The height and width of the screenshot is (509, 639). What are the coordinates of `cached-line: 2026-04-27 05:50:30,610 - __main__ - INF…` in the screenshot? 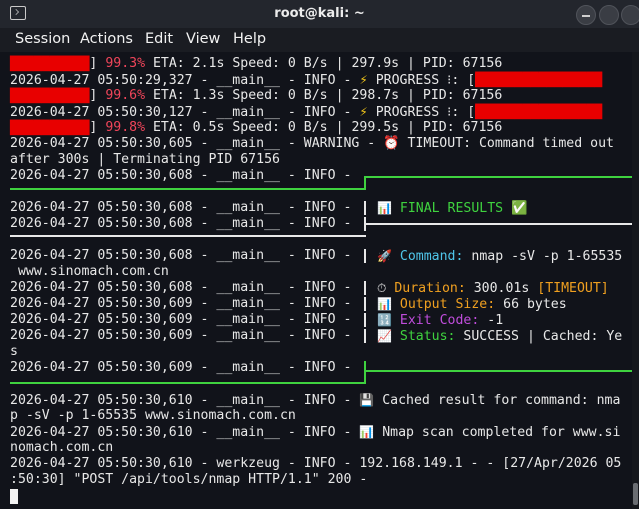 It's located at (315, 400).